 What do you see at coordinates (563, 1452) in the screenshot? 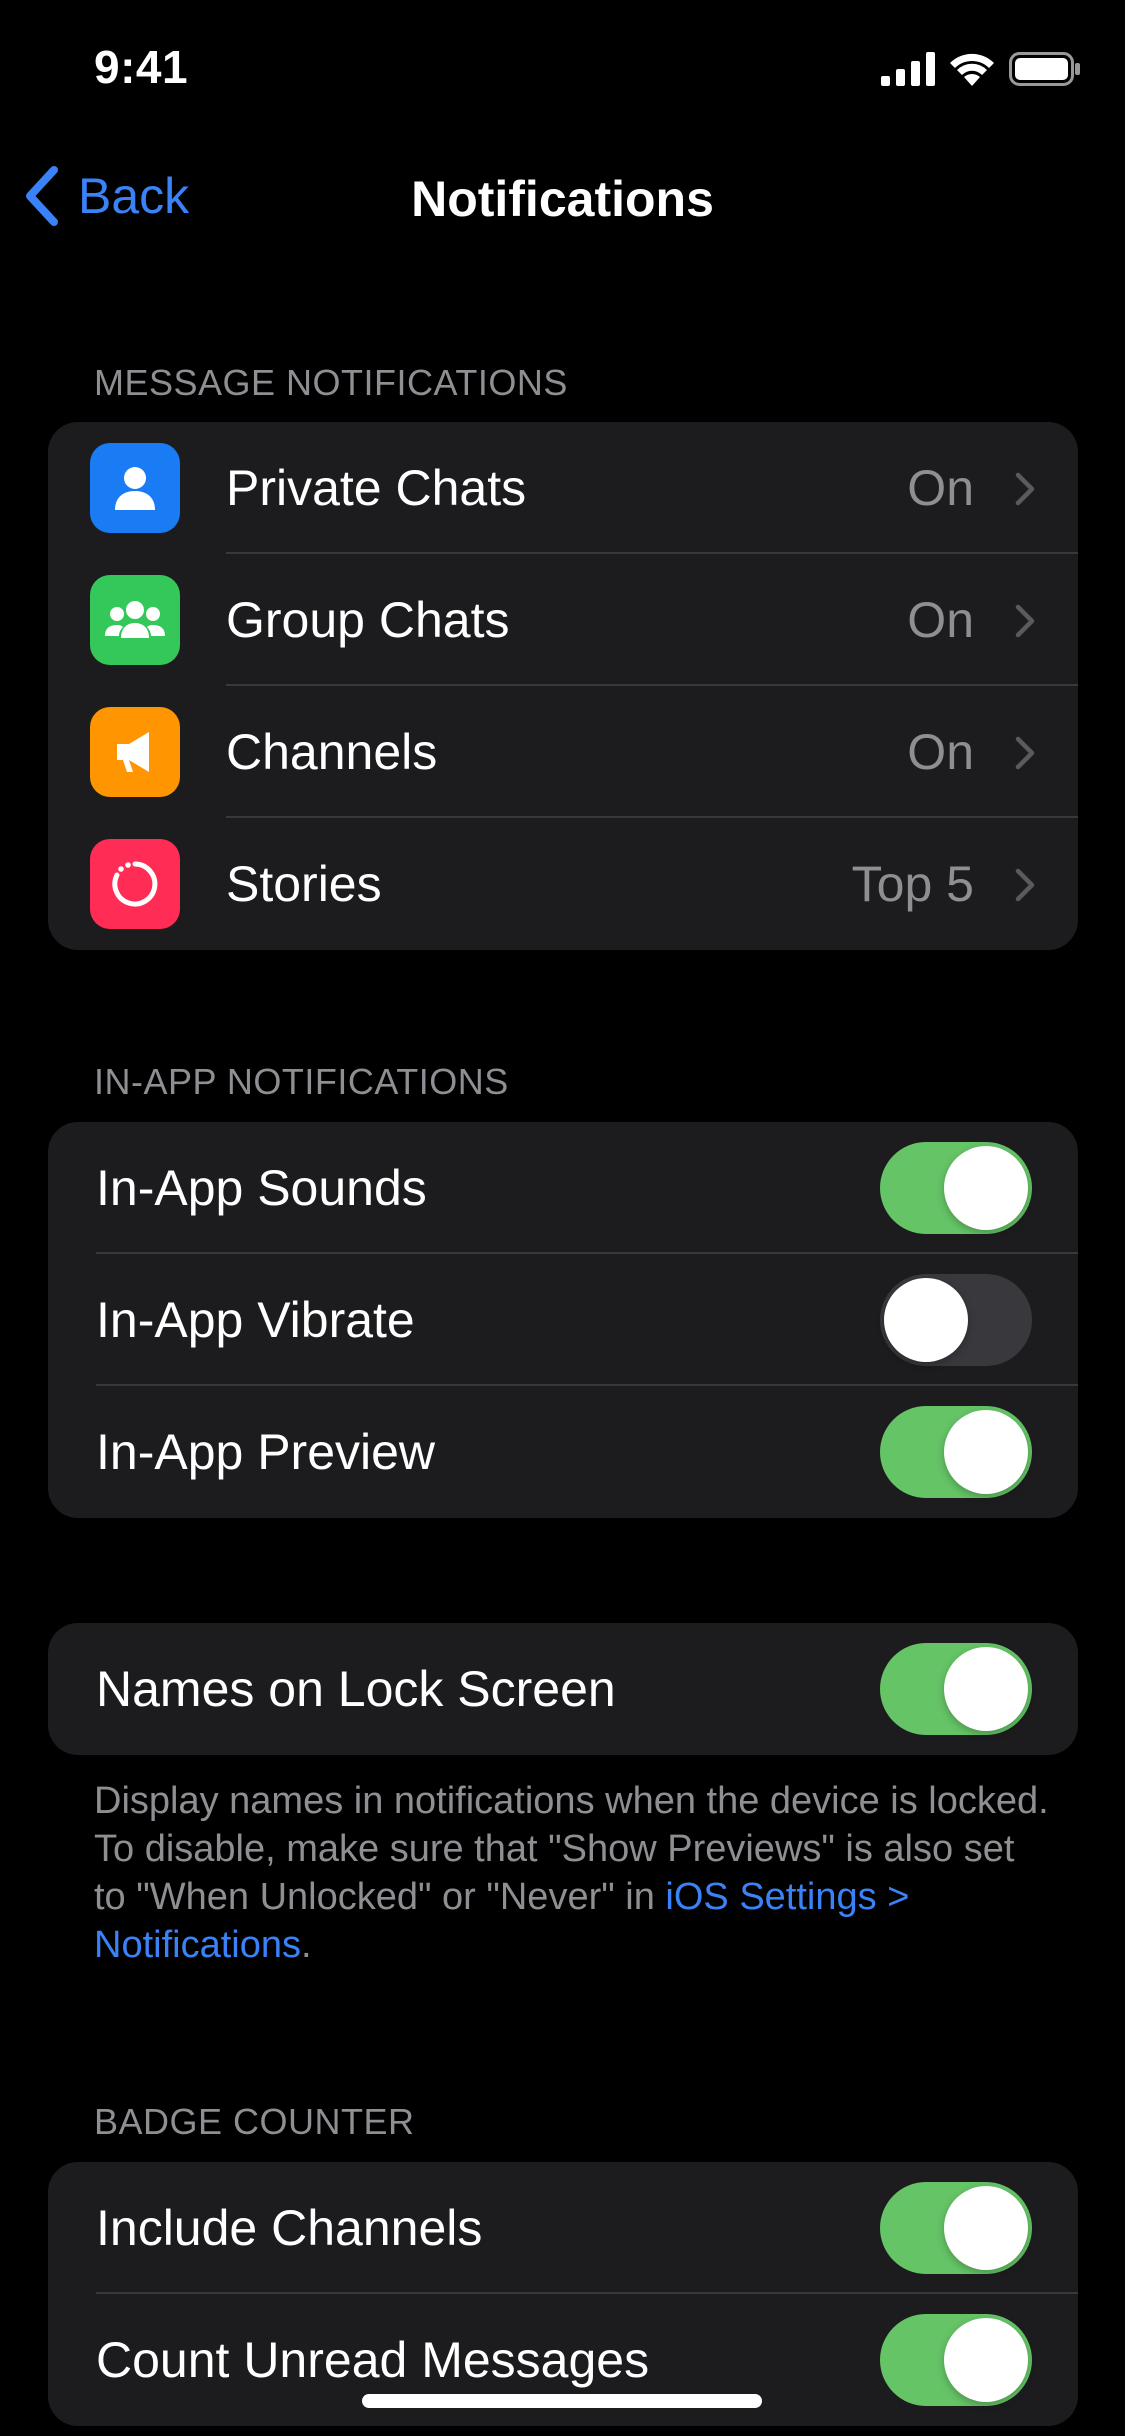
I see `row-in-app-preview: In-App Preview` at bounding box center [563, 1452].